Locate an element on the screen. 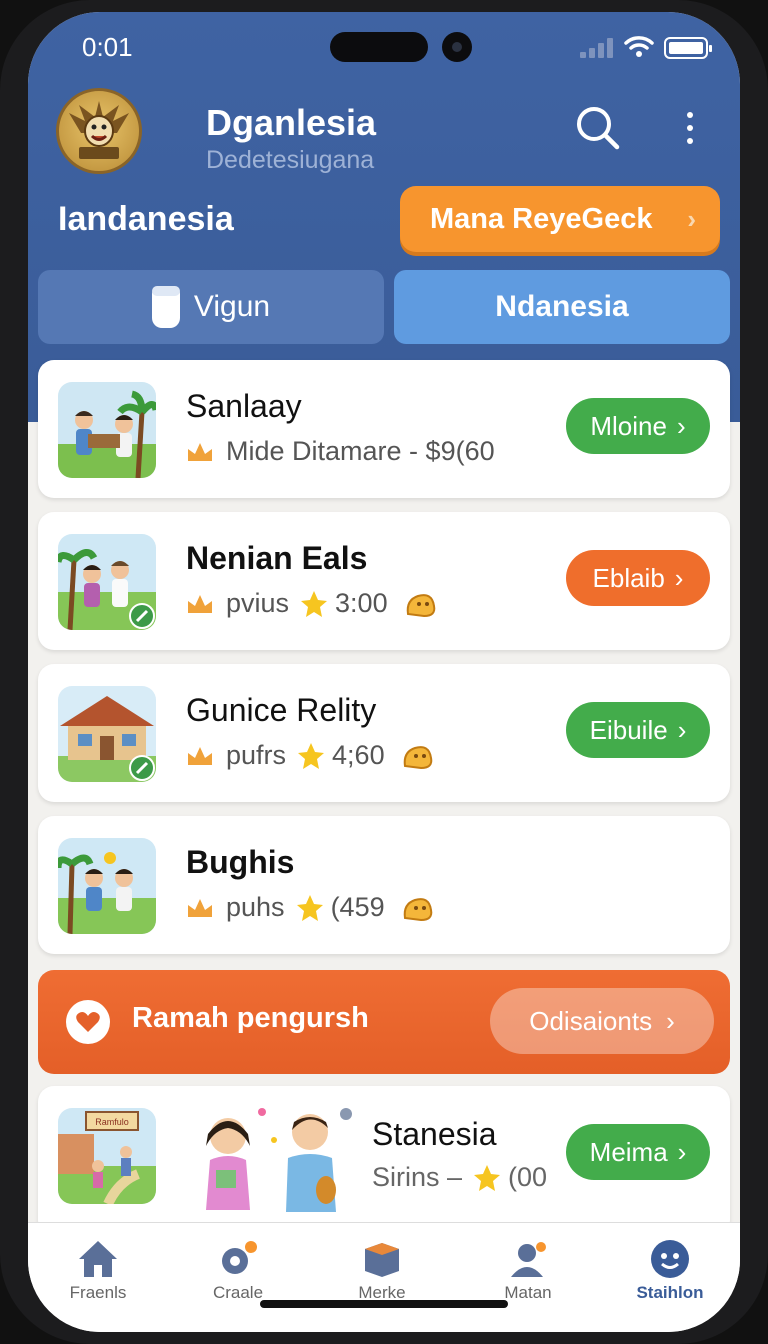 The image size is (768, 1344). promo-button: Odisaionts › is located at coordinates (602, 1021).